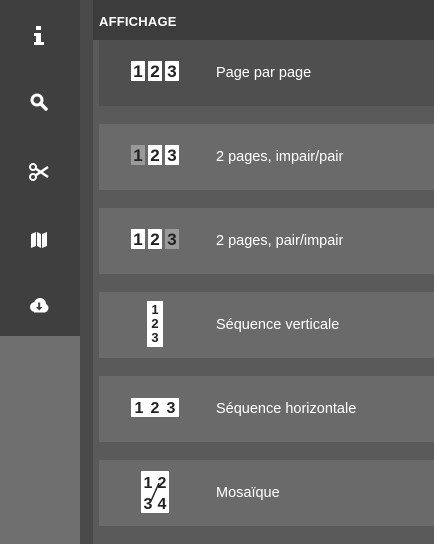 This screenshot has height=544, width=434. I want to click on mosaic-icon: 1 2 3 4, so click(155, 492).